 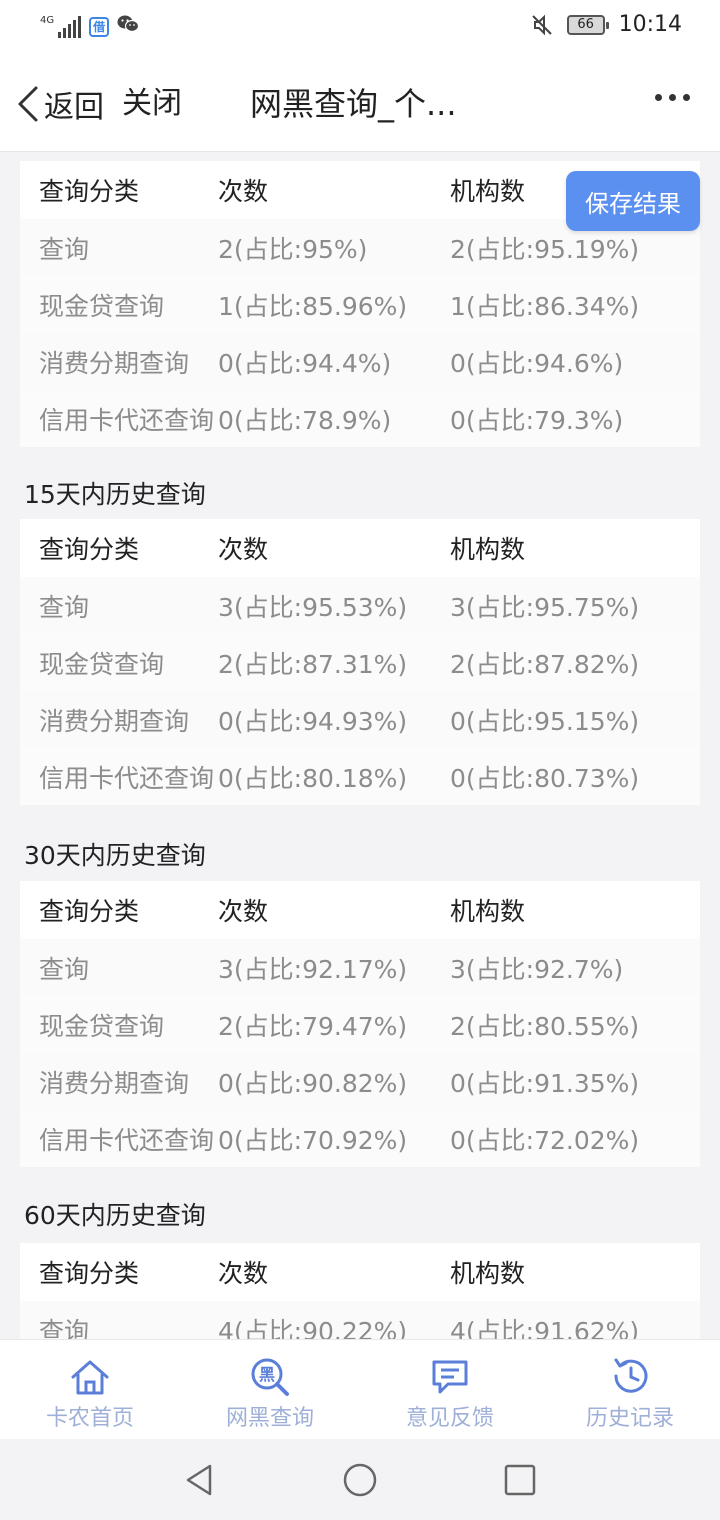 What do you see at coordinates (313, 969) in the screenshot?
I see `row-count: 3(占比:92.17%)` at bounding box center [313, 969].